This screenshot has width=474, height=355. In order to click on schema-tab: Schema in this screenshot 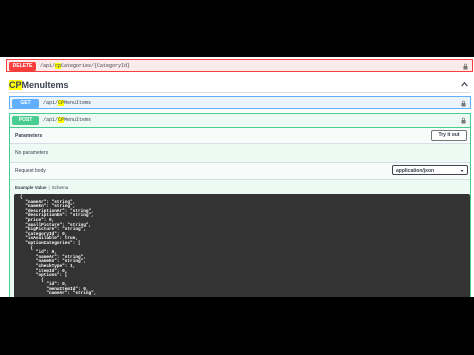, I will do `click(60, 187)`.